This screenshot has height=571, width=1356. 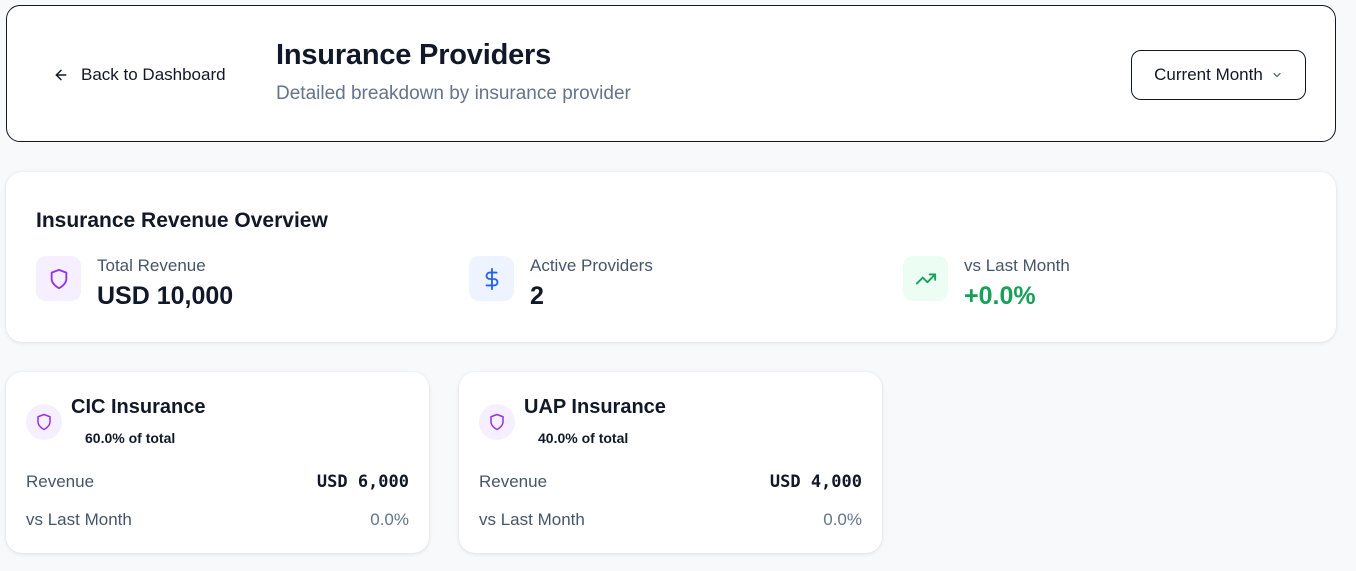 What do you see at coordinates (362, 482) in the screenshot?
I see `revenue-value: USD 6,000` at bounding box center [362, 482].